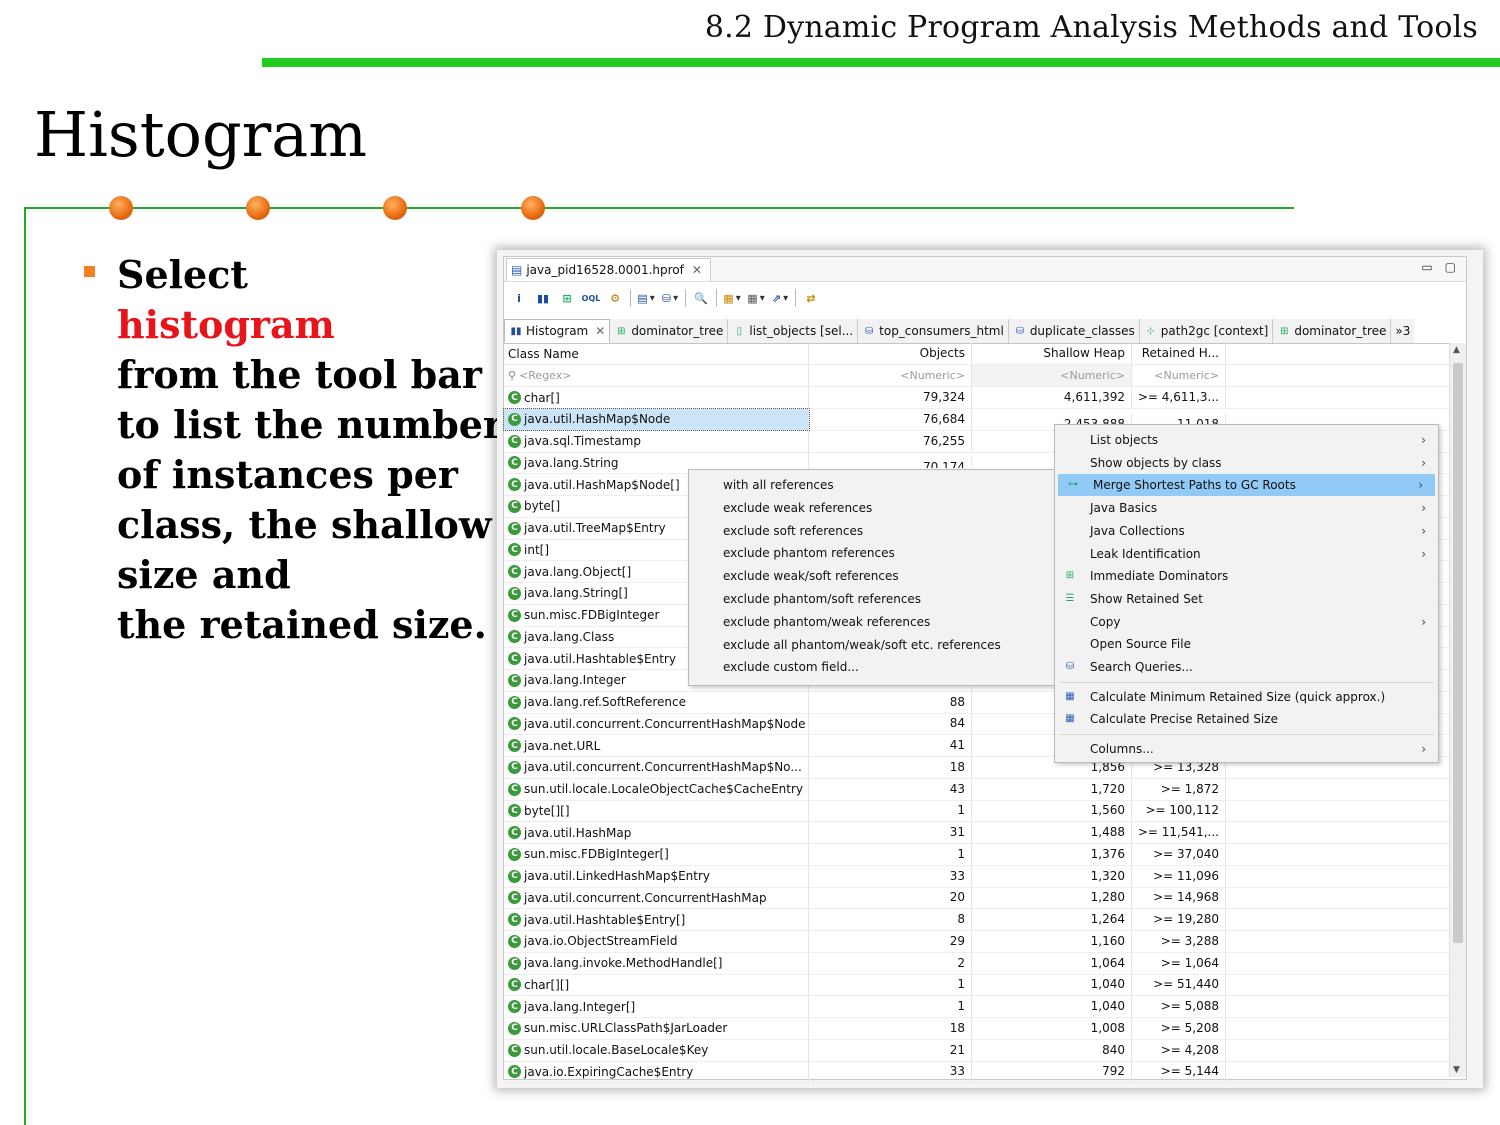 This screenshot has width=1500, height=1125. Describe the element at coordinates (811, 576) in the screenshot. I see `submenu-item: exclude weak/soft references` at that location.